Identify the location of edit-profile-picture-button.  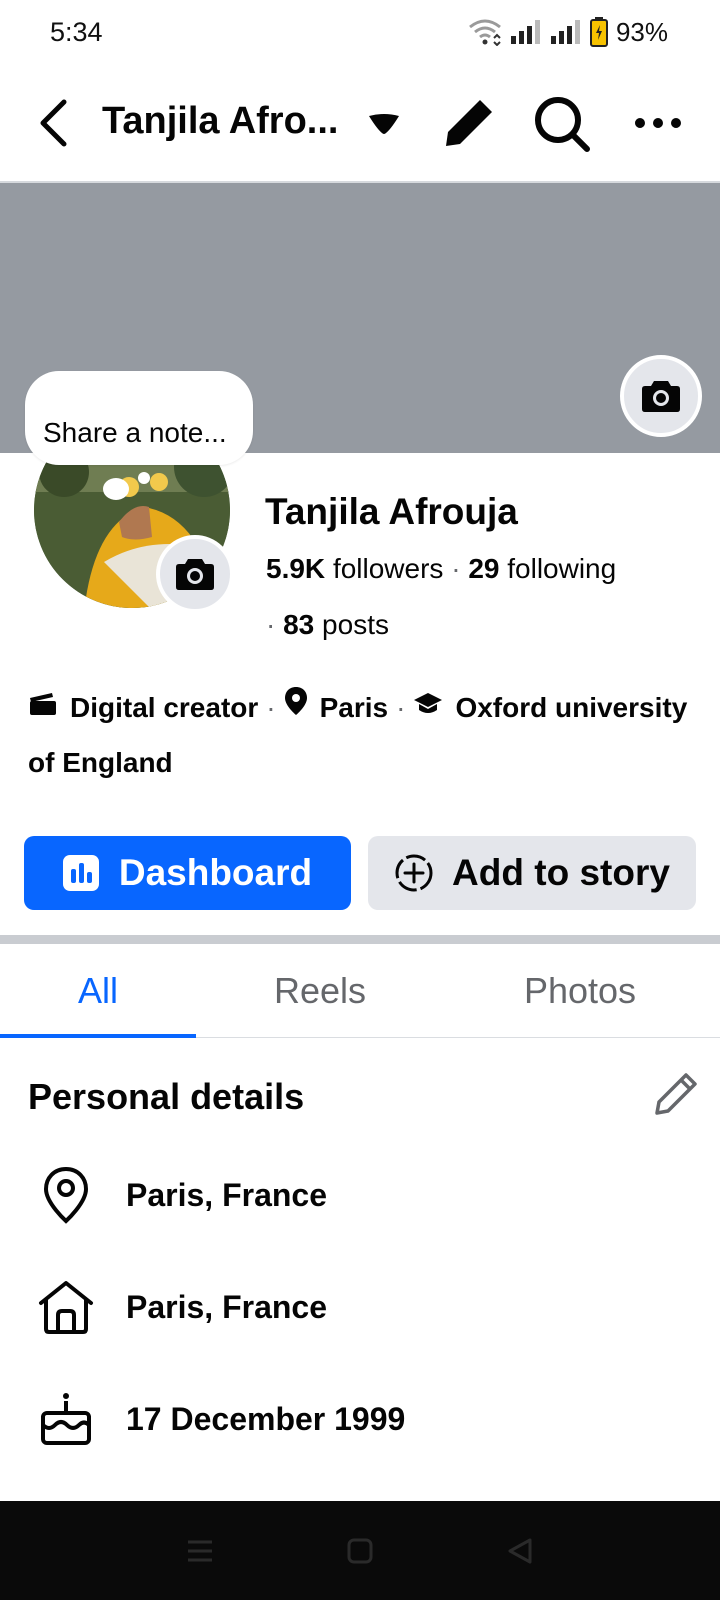
(195, 574).